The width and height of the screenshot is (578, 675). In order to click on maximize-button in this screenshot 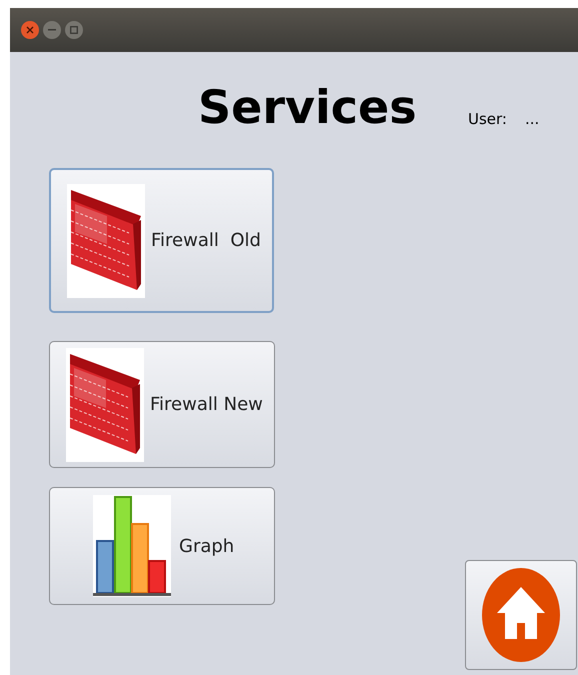, I will do `click(74, 30)`.